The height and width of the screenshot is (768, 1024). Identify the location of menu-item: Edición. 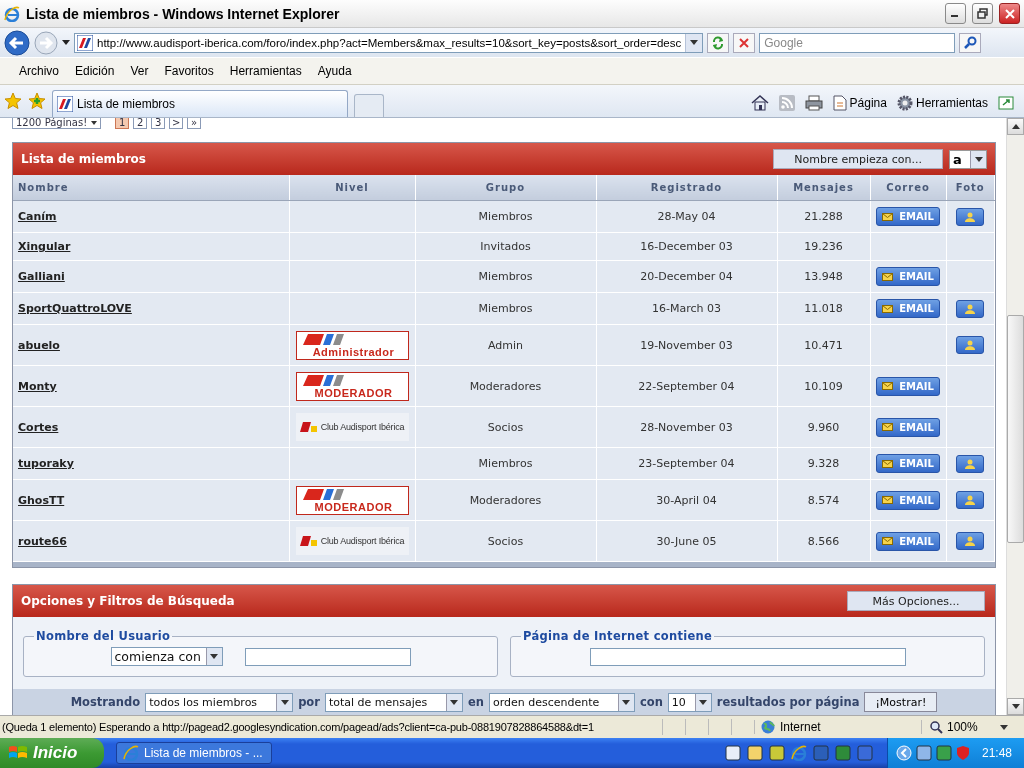
(95, 71).